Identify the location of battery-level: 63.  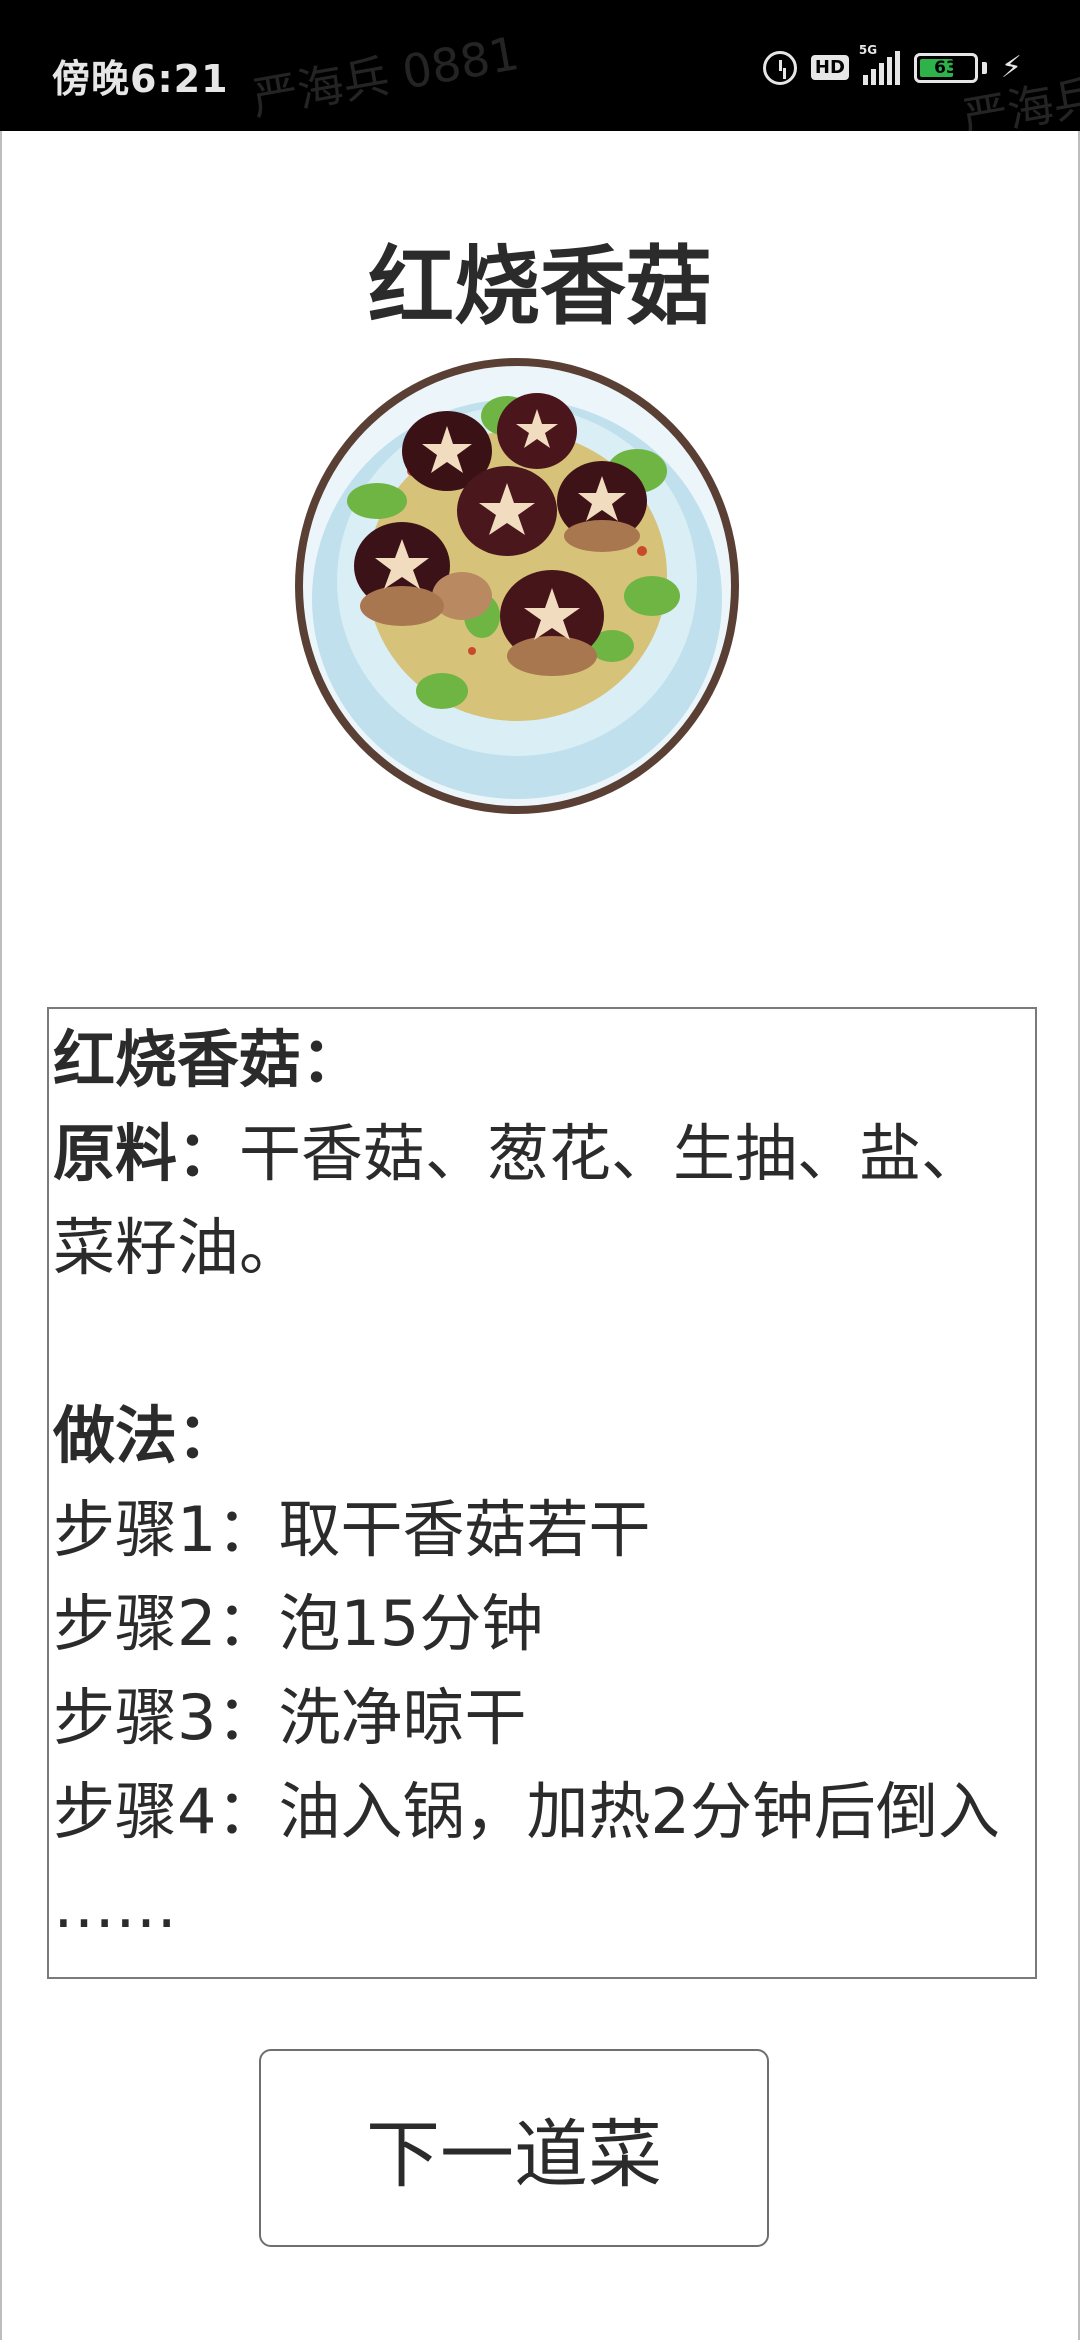
(946, 67).